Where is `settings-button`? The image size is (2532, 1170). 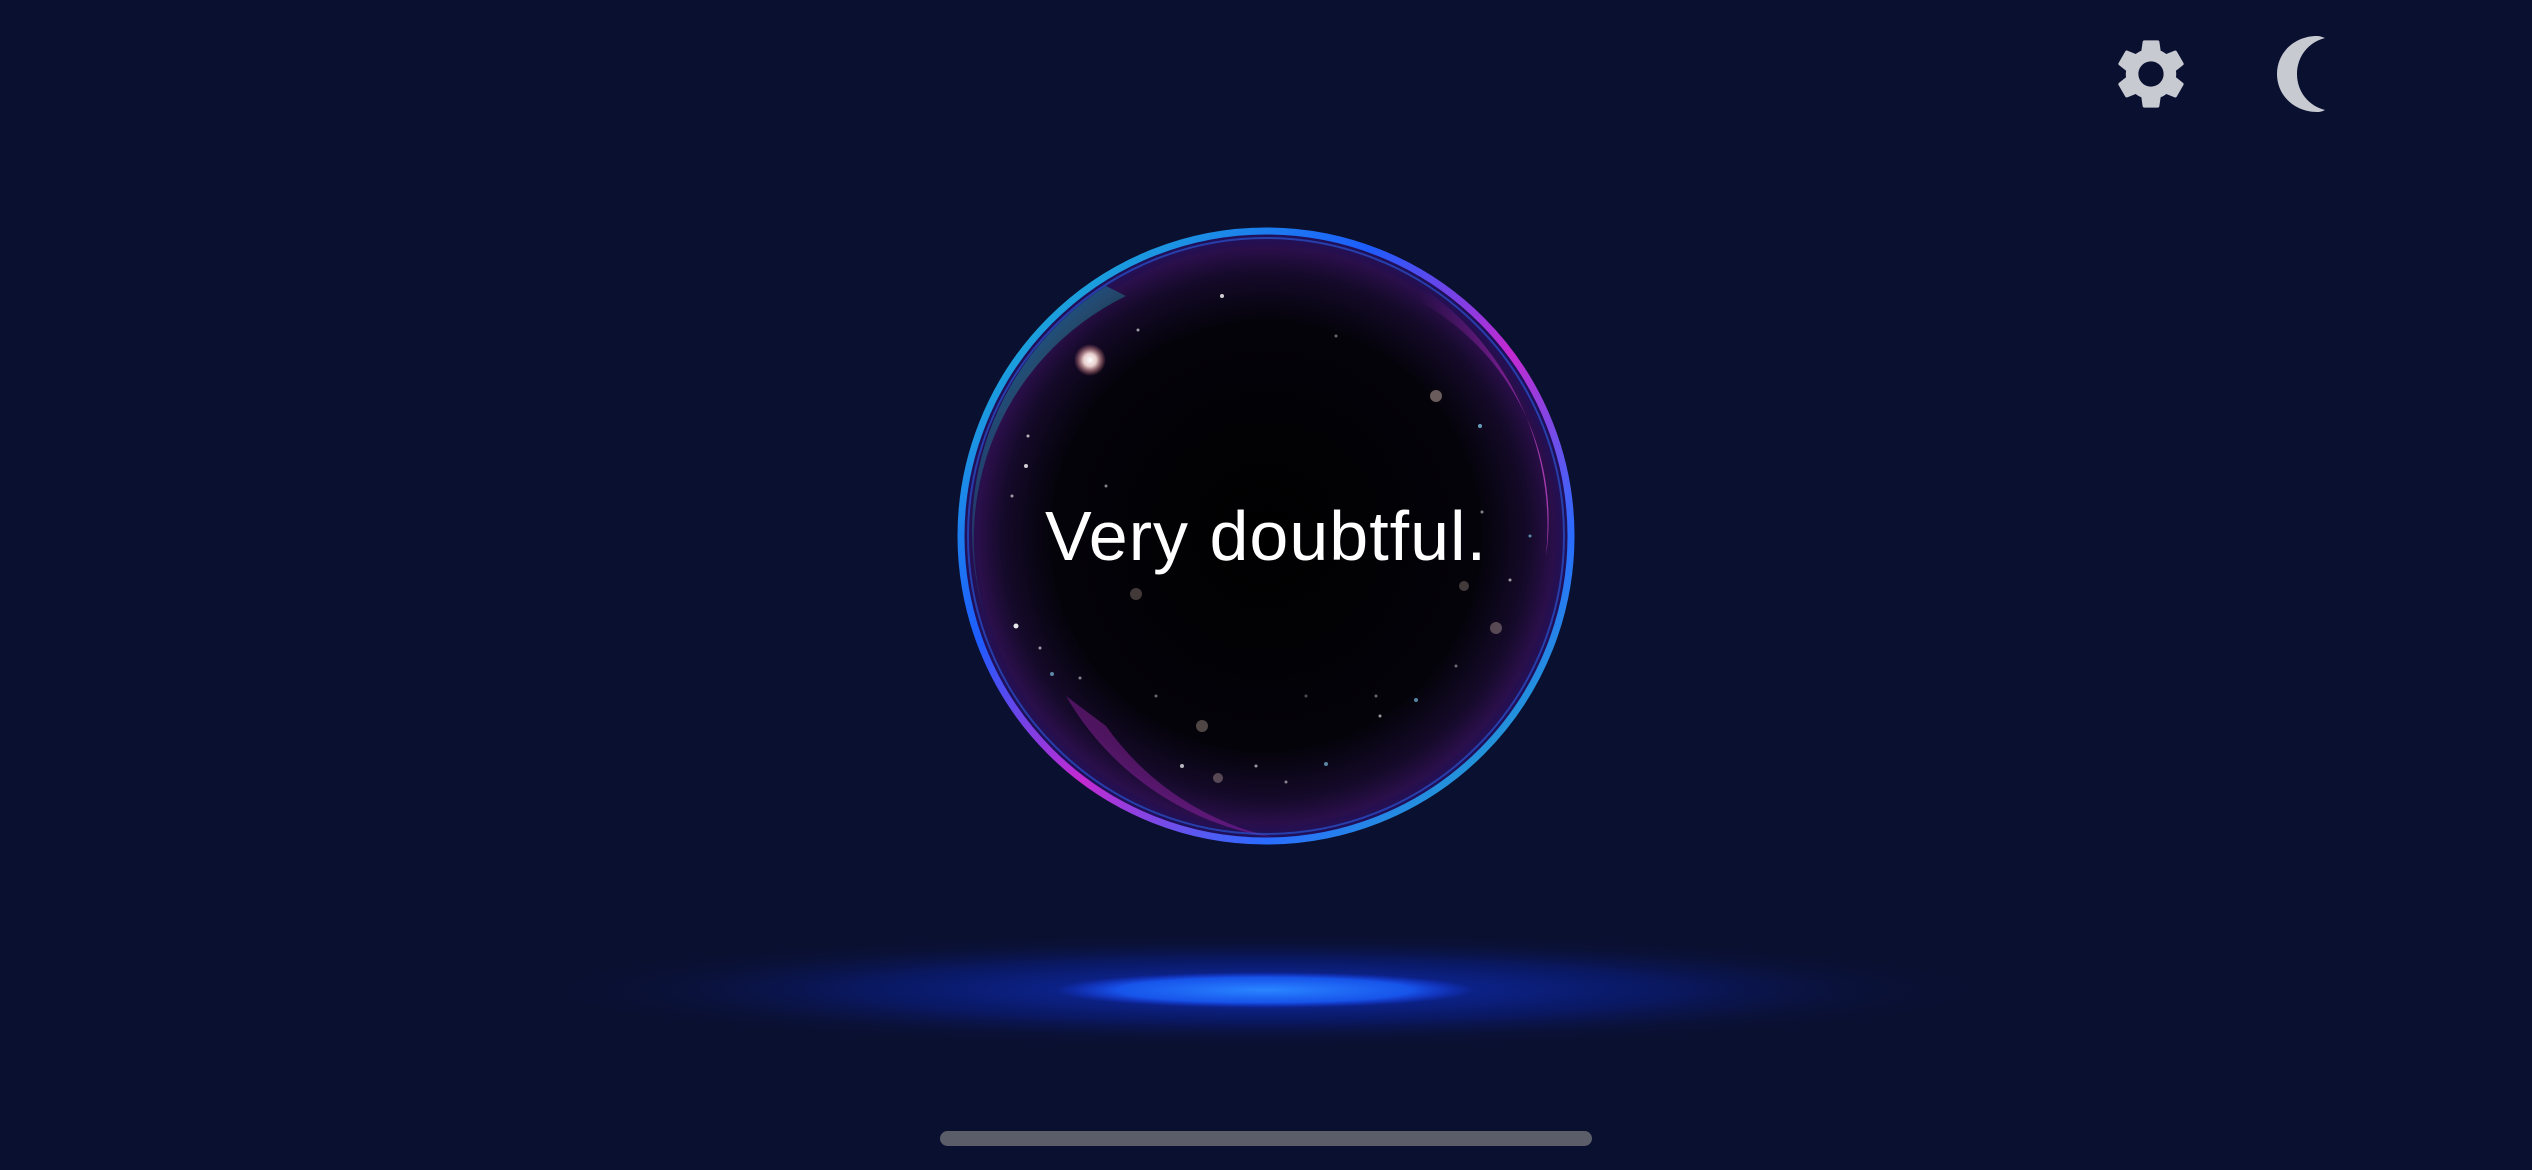 settings-button is located at coordinates (2151, 74).